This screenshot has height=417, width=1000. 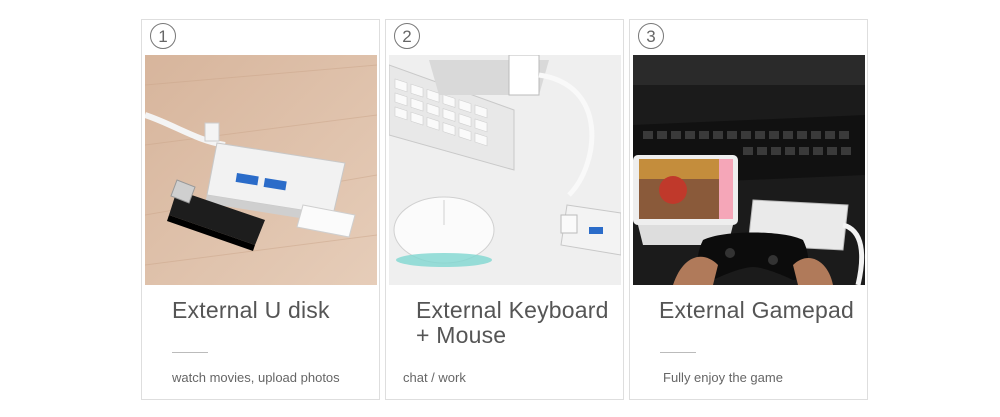 What do you see at coordinates (723, 377) in the screenshot?
I see `card-description: Fully enjoy the game` at bounding box center [723, 377].